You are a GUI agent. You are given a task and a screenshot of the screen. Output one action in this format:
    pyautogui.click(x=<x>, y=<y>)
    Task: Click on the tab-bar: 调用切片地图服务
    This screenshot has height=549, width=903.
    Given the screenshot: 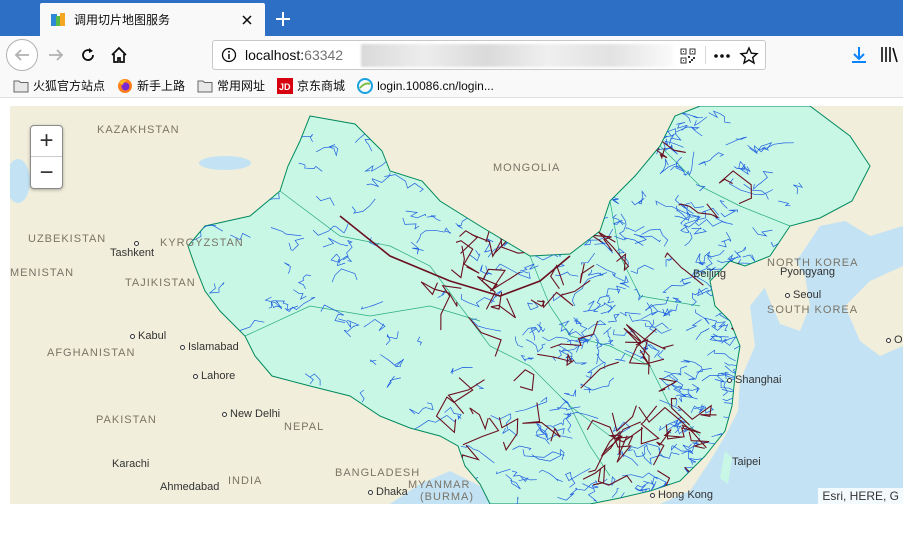 What is the action you would take?
    pyautogui.click(x=451, y=18)
    